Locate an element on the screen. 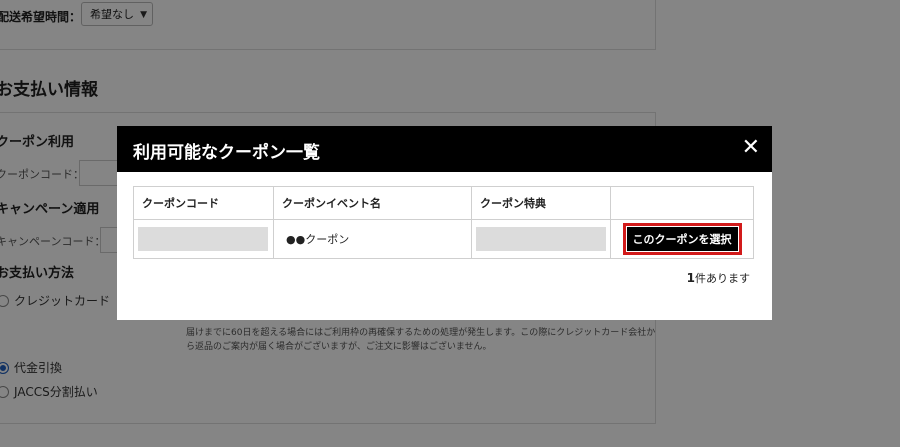 This screenshot has width=900, height=447. action-cell: このクーポンを選択 is located at coordinates (682, 239).